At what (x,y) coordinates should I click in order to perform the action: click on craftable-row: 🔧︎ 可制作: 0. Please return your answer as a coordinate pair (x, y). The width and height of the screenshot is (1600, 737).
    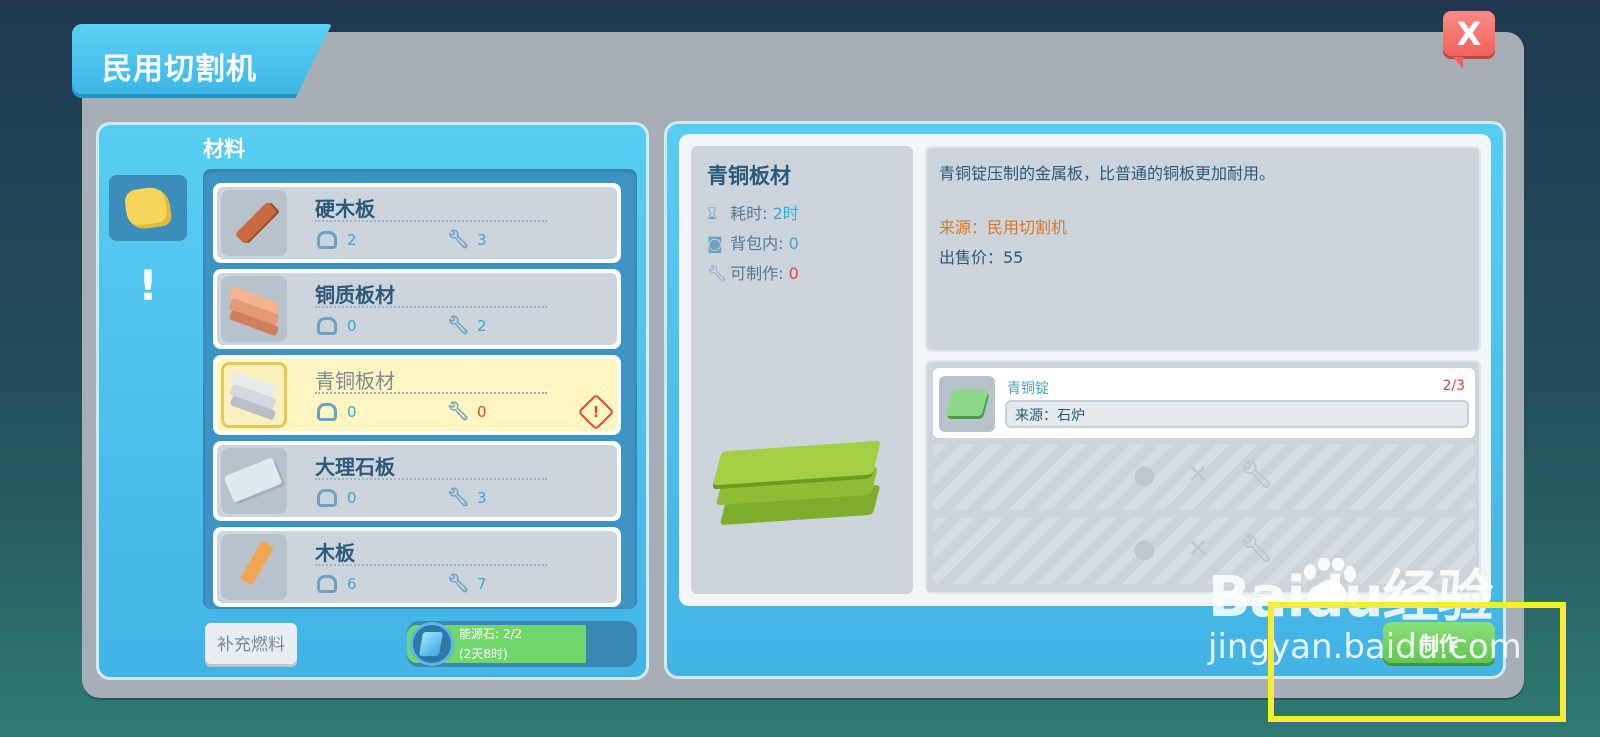
    Looking at the image, I should click on (753, 273).